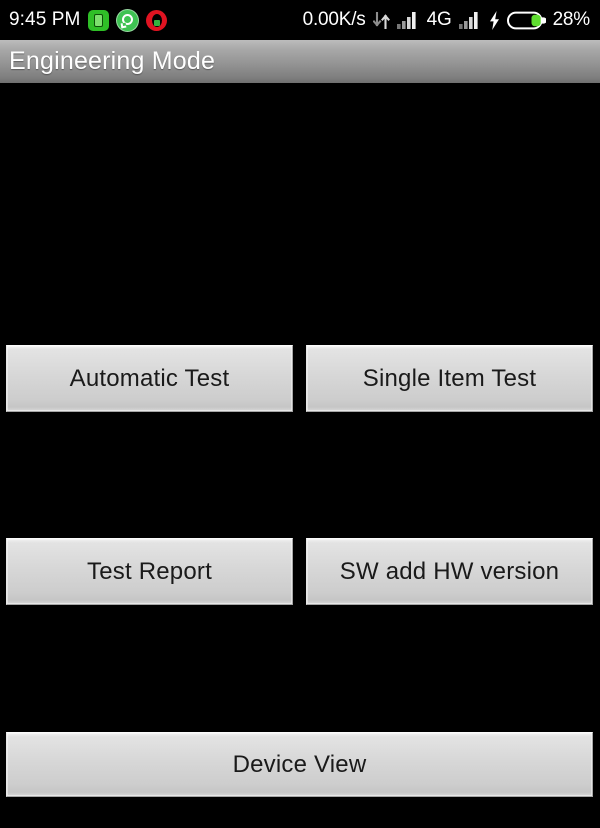 The width and height of the screenshot is (600, 828). Describe the element at coordinates (571, 19) in the screenshot. I see `battery-percent-label: 28%` at that location.